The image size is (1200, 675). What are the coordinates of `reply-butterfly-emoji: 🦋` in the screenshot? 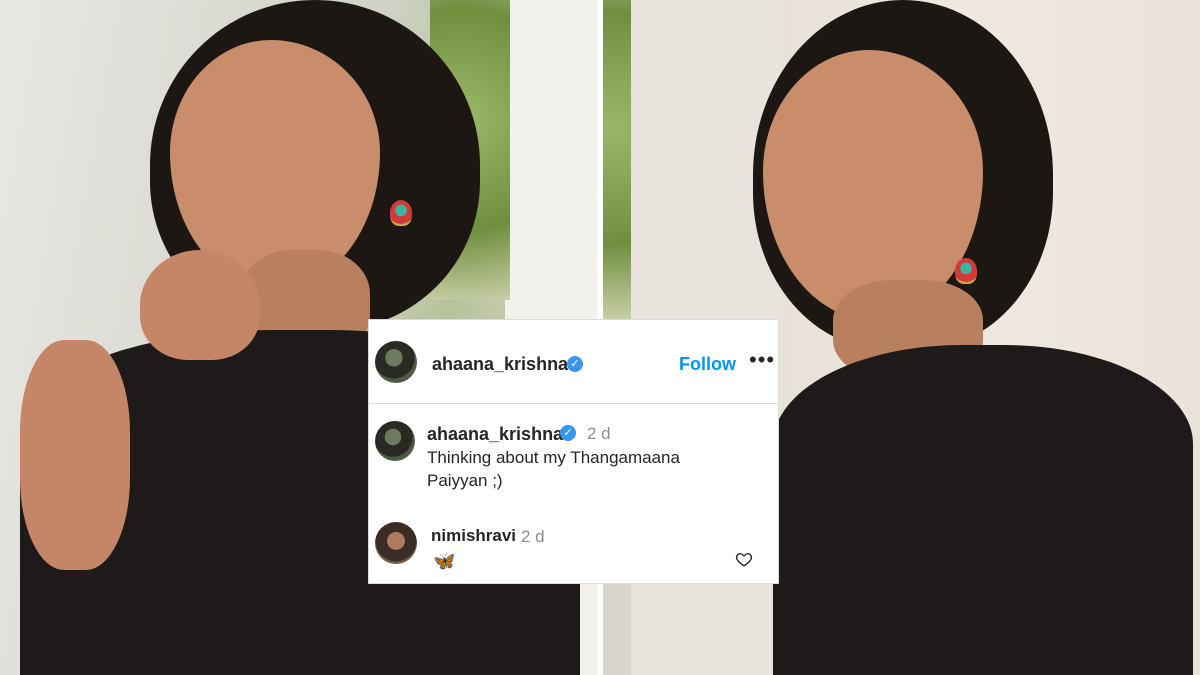 It's located at (444, 561).